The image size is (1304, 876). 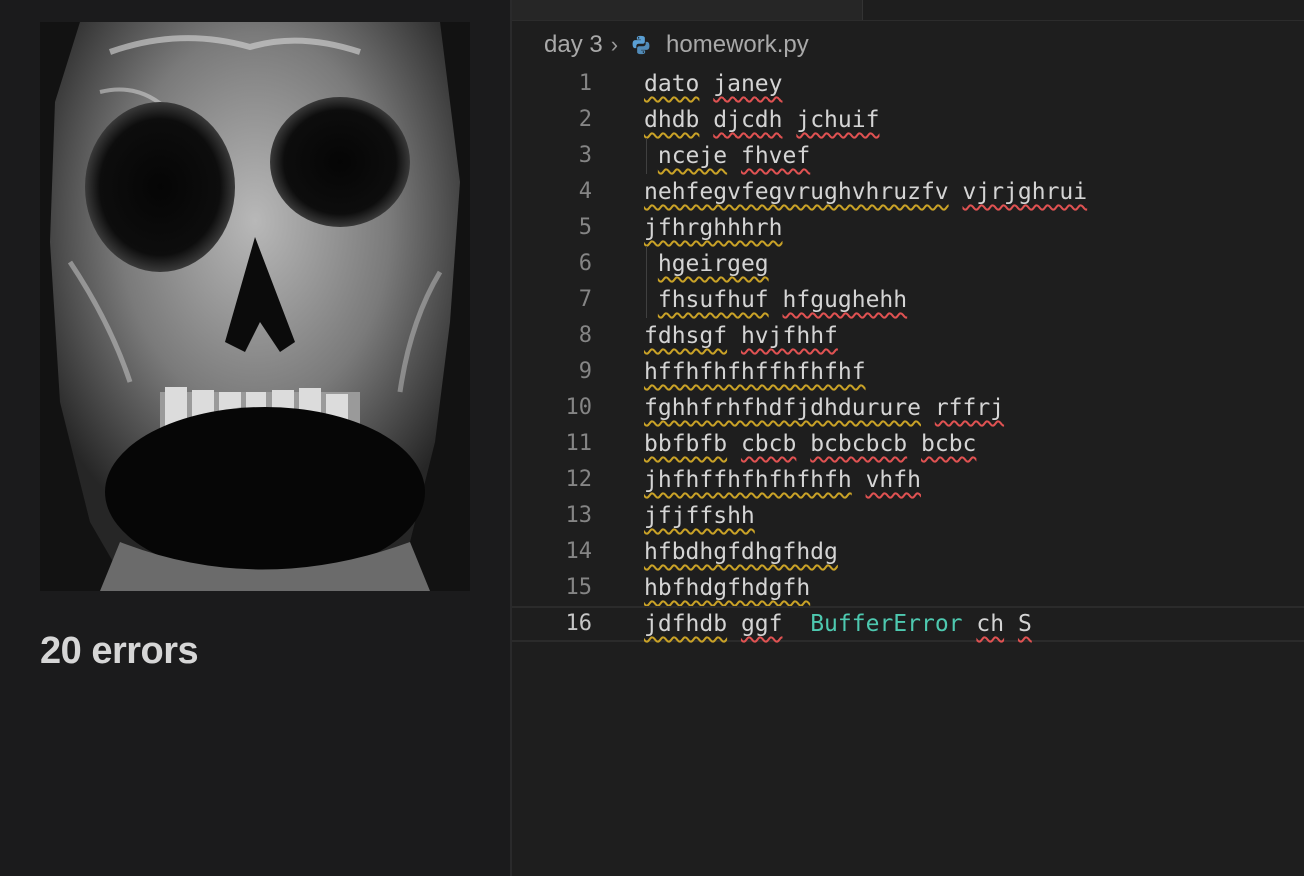 I want to click on line-content: jdfhdb ggf BufferError ch S, so click(x=838, y=624).